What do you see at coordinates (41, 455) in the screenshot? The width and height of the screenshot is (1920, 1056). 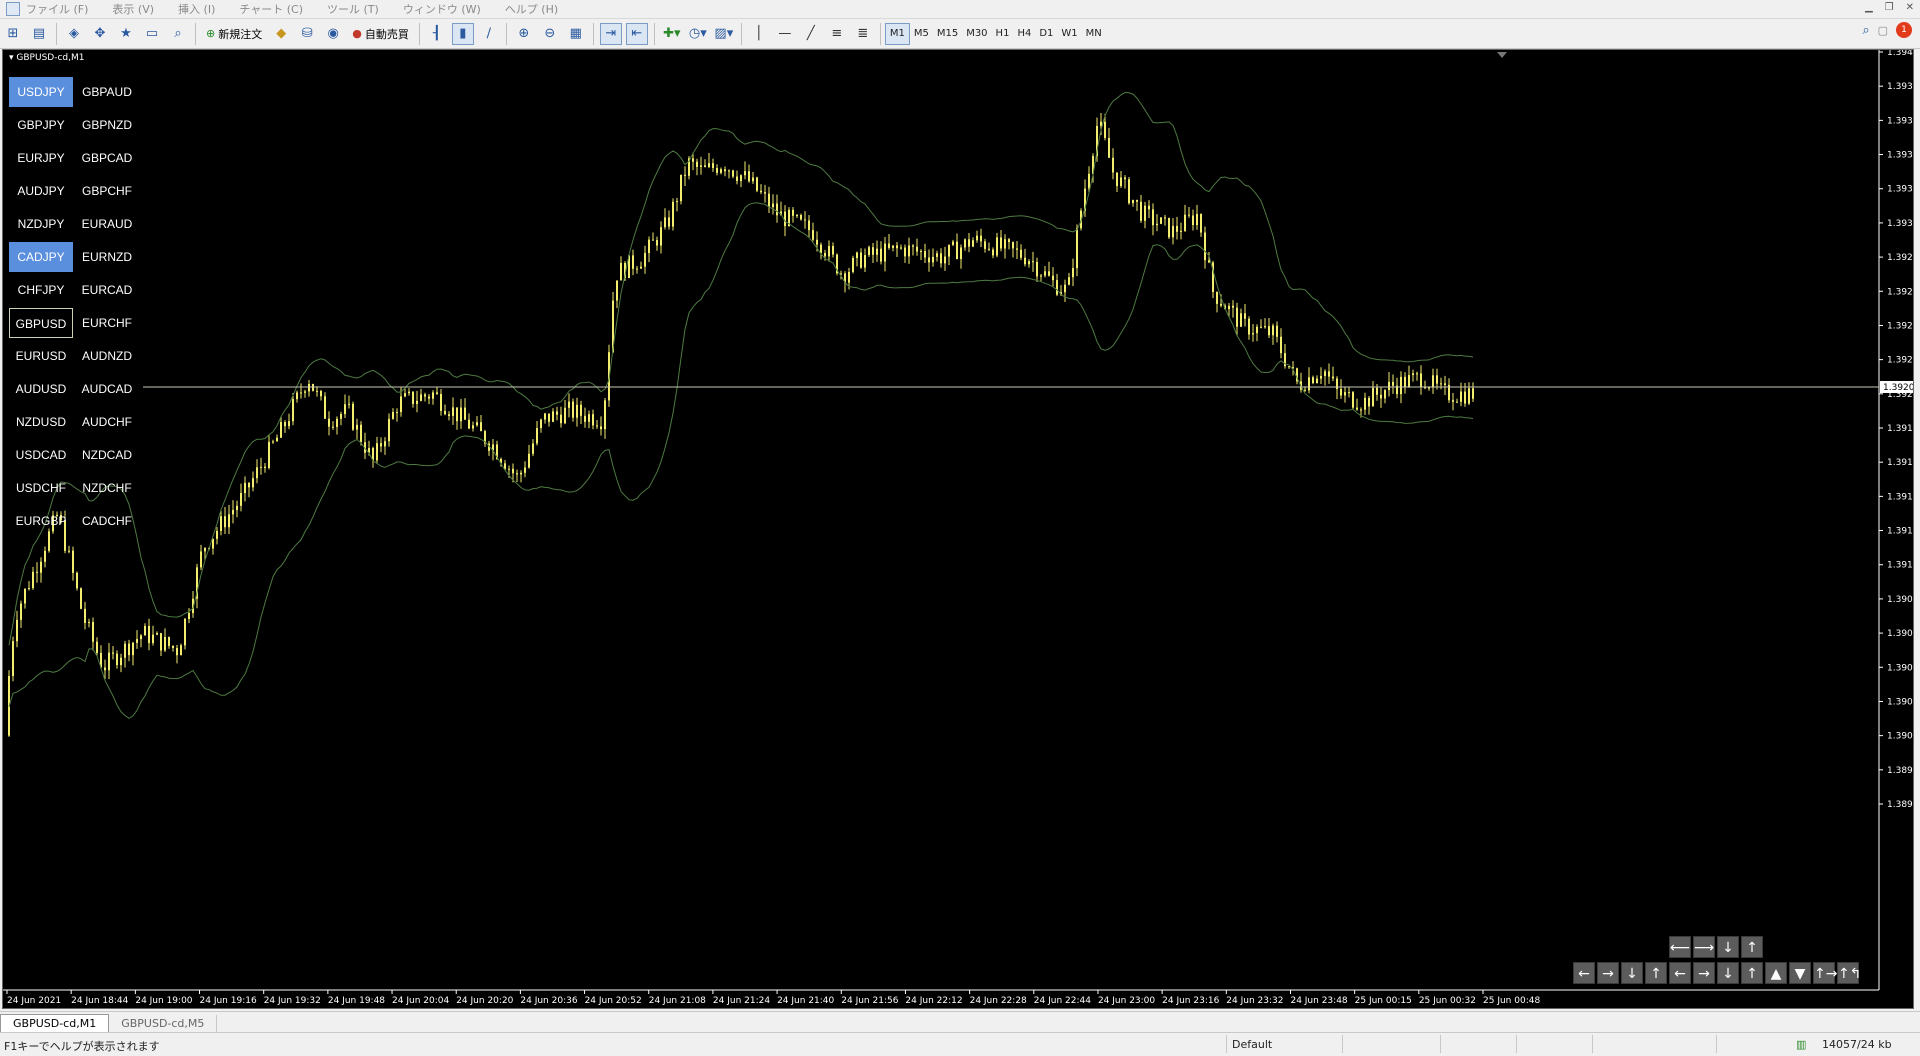 I see `pair-button-usdcad: USDCAD` at bounding box center [41, 455].